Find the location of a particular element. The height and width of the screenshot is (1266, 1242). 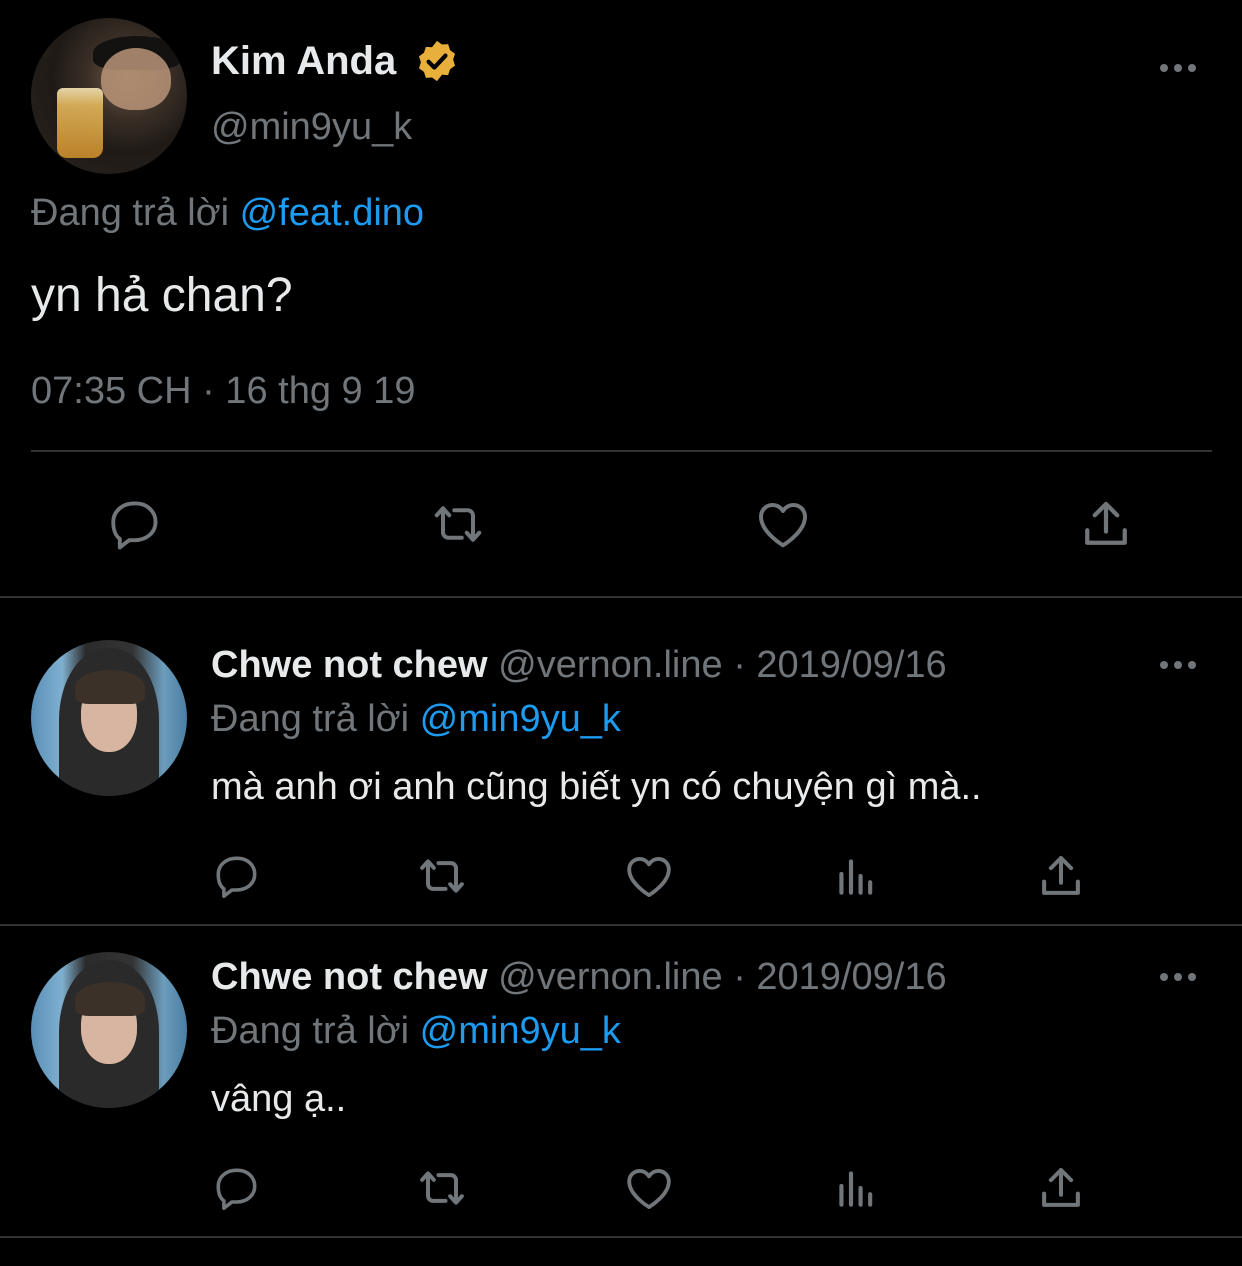

verified-badge-icon is located at coordinates (437, 61).